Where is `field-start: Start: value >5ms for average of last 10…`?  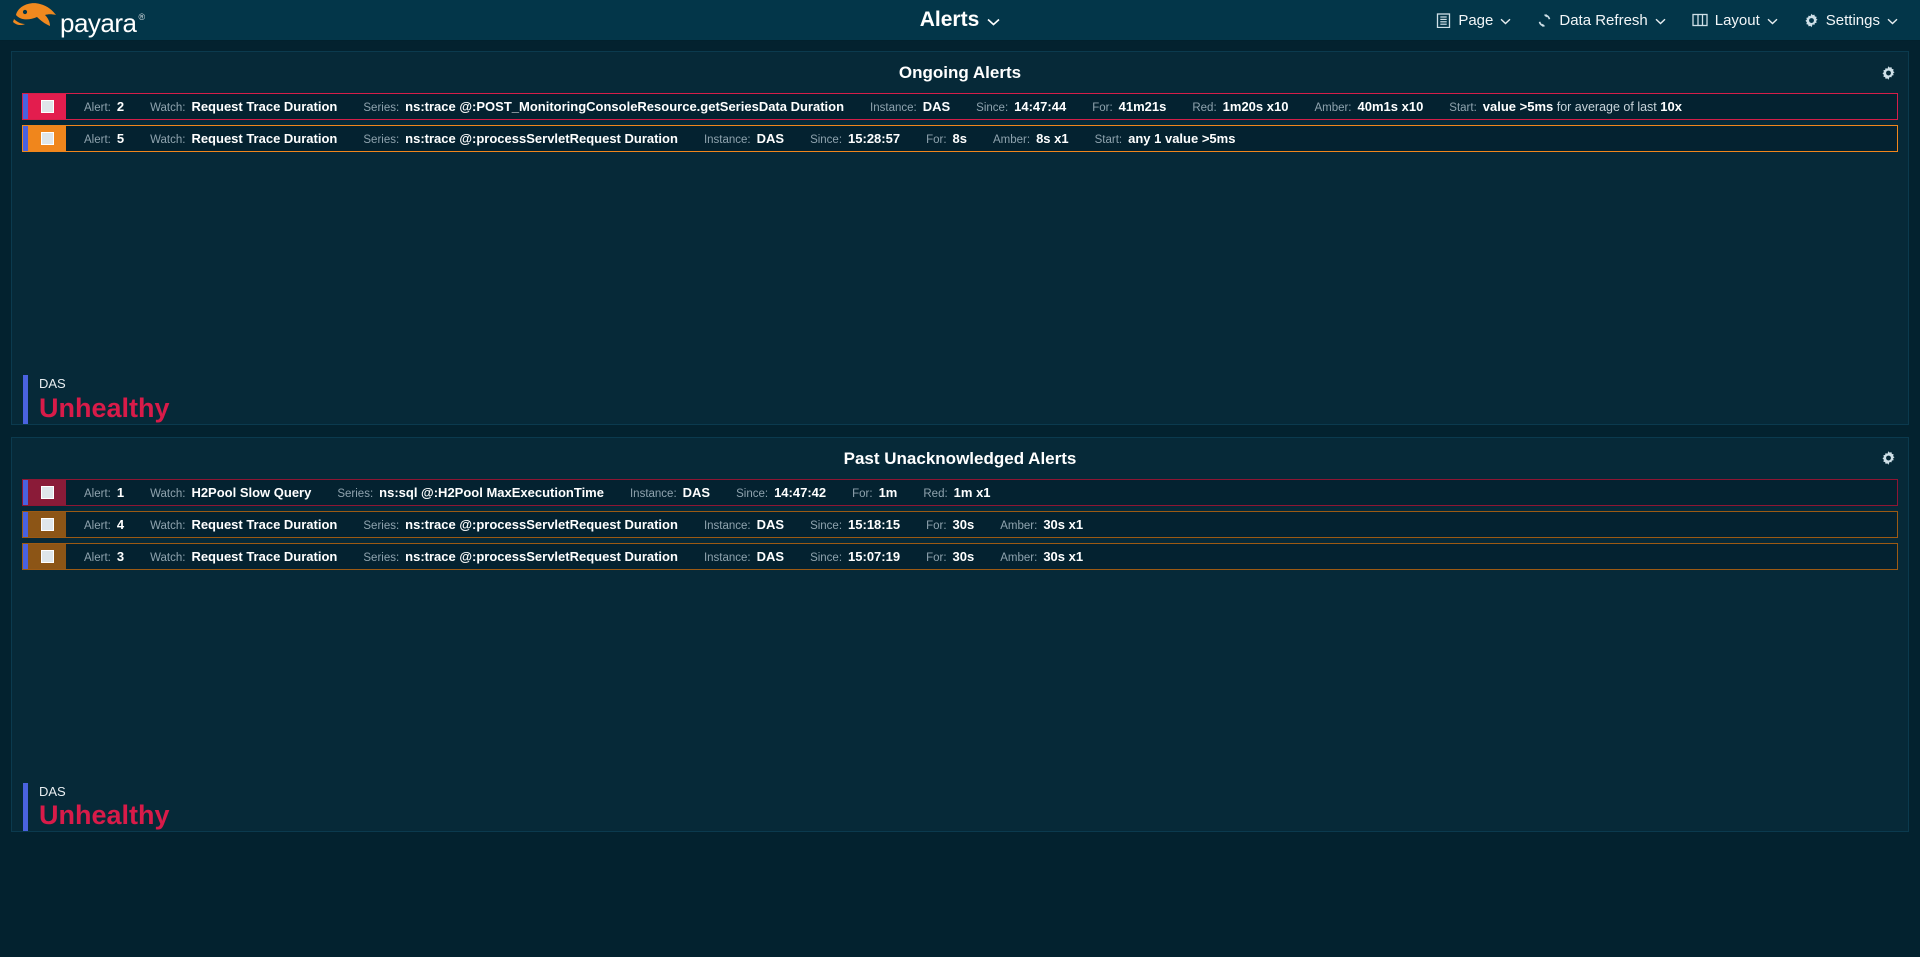 field-start: Start: value >5ms for average of last 10… is located at coordinates (1565, 106).